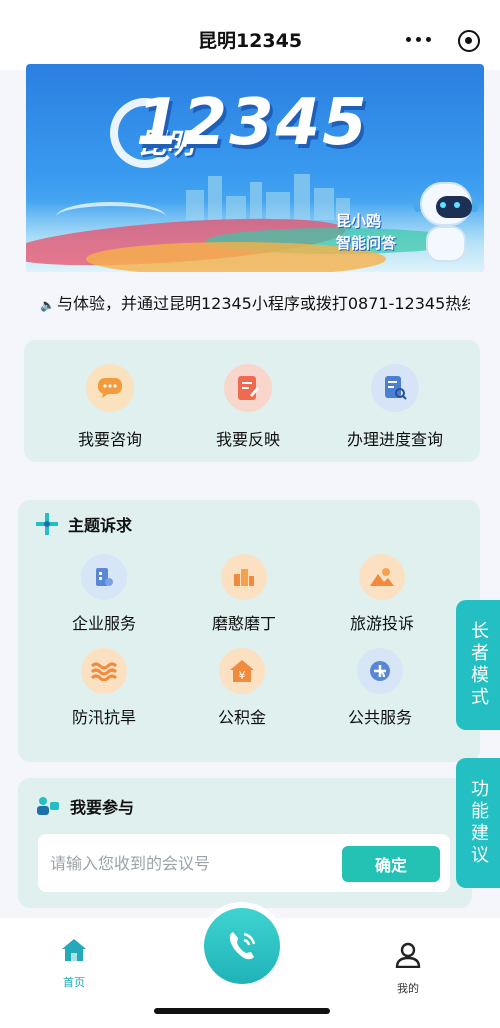  Describe the element at coordinates (244, 577) in the screenshot. I see `city-icon` at that location.